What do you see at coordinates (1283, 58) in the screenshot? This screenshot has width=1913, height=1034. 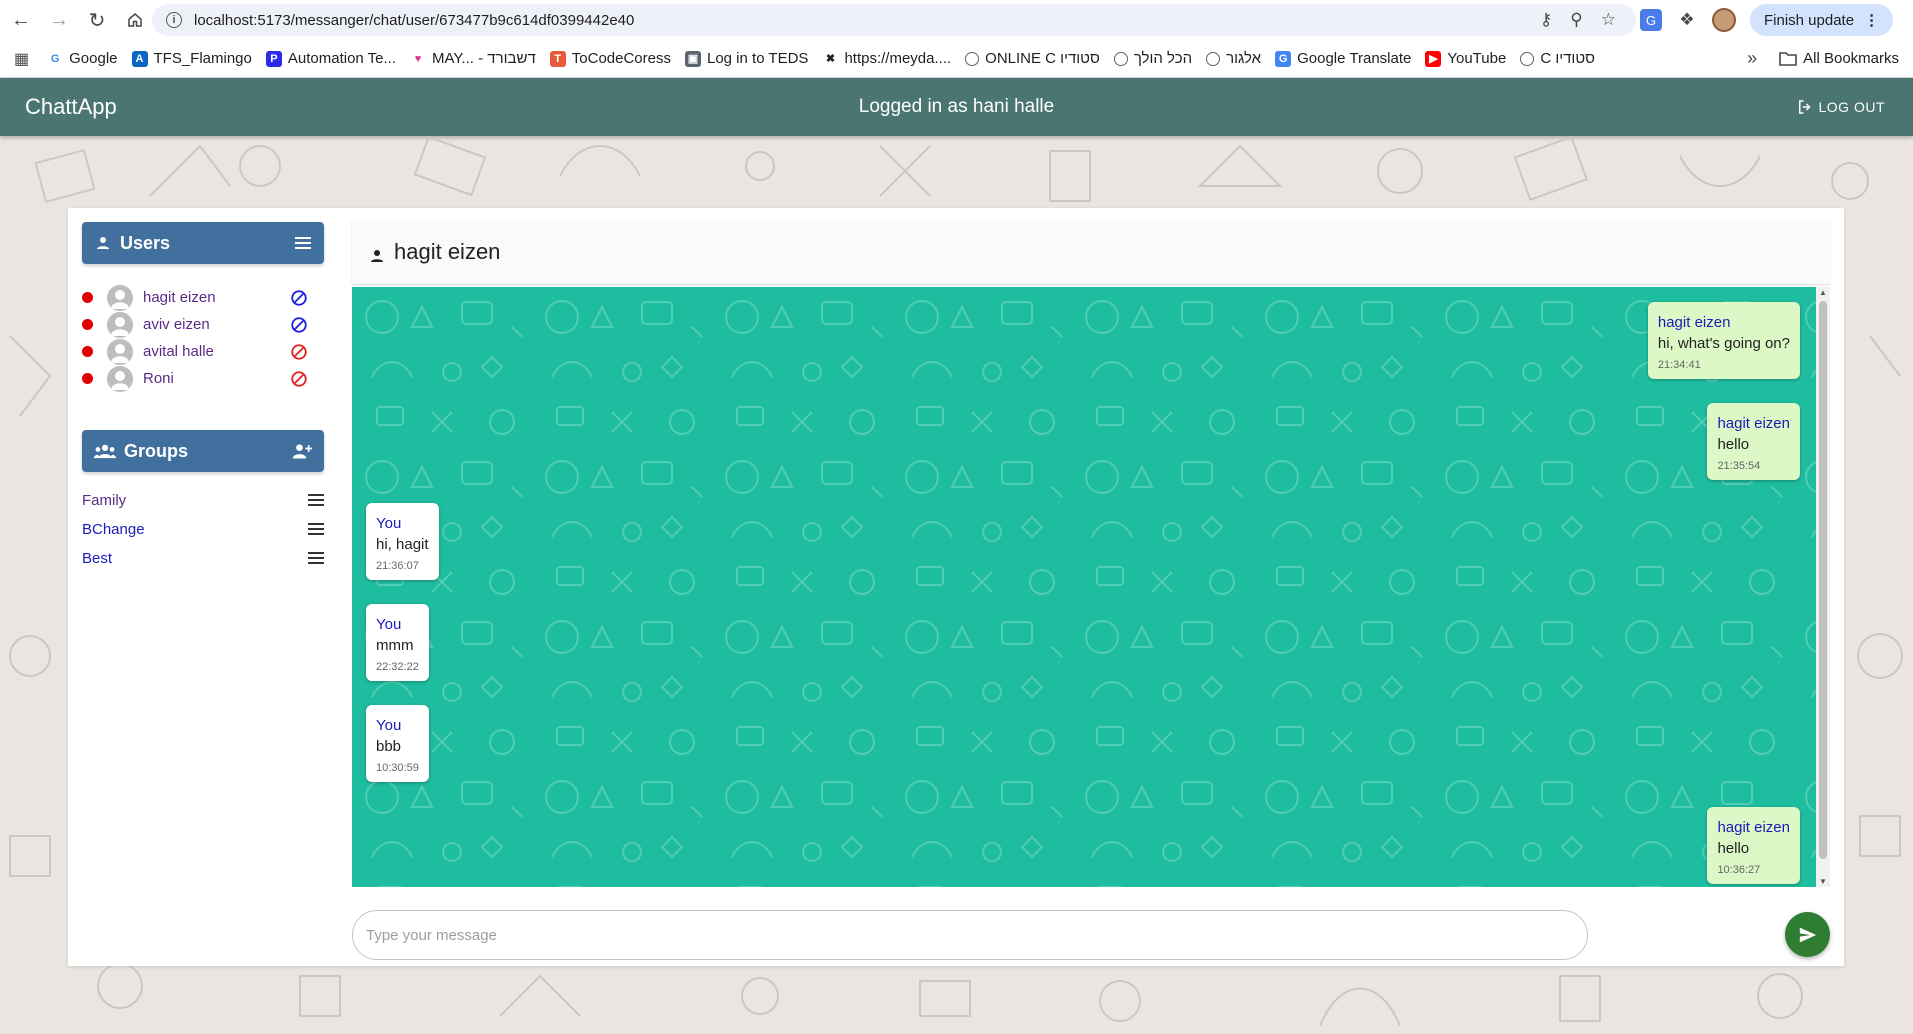 I see `translate-icon: G` at bounding box center [1283, 58].